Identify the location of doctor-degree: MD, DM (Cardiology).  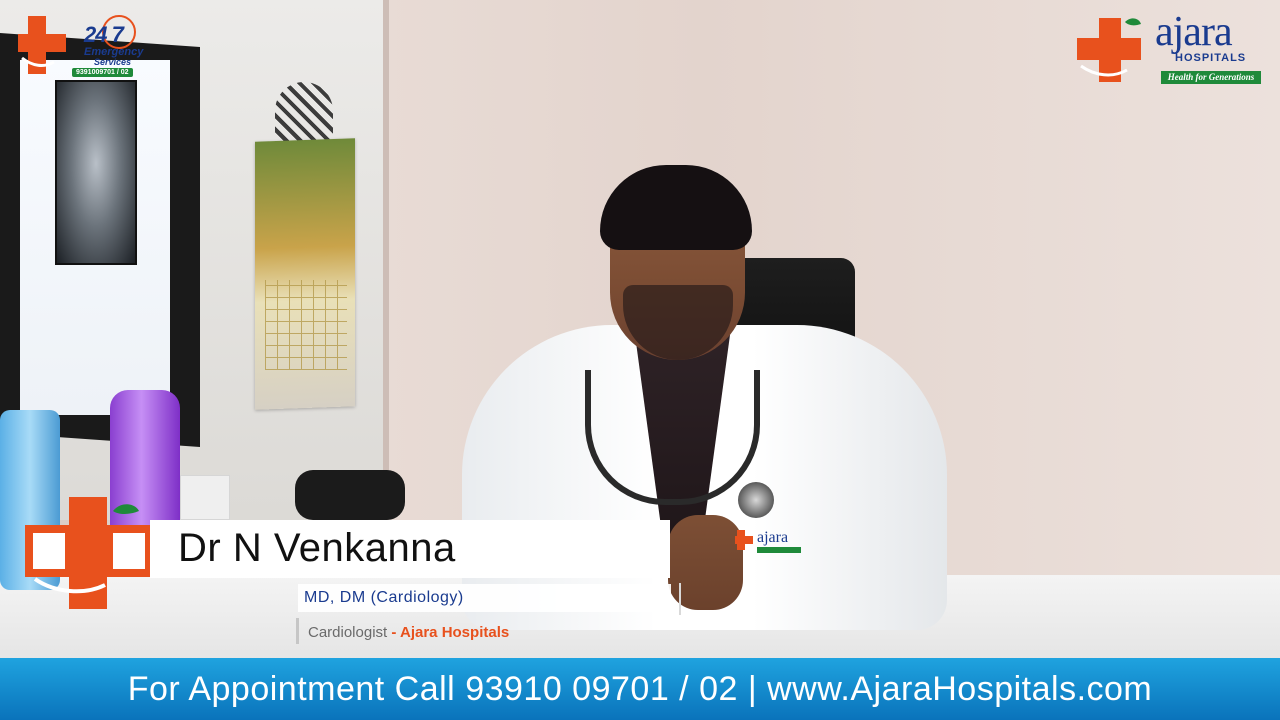
(384, 597).